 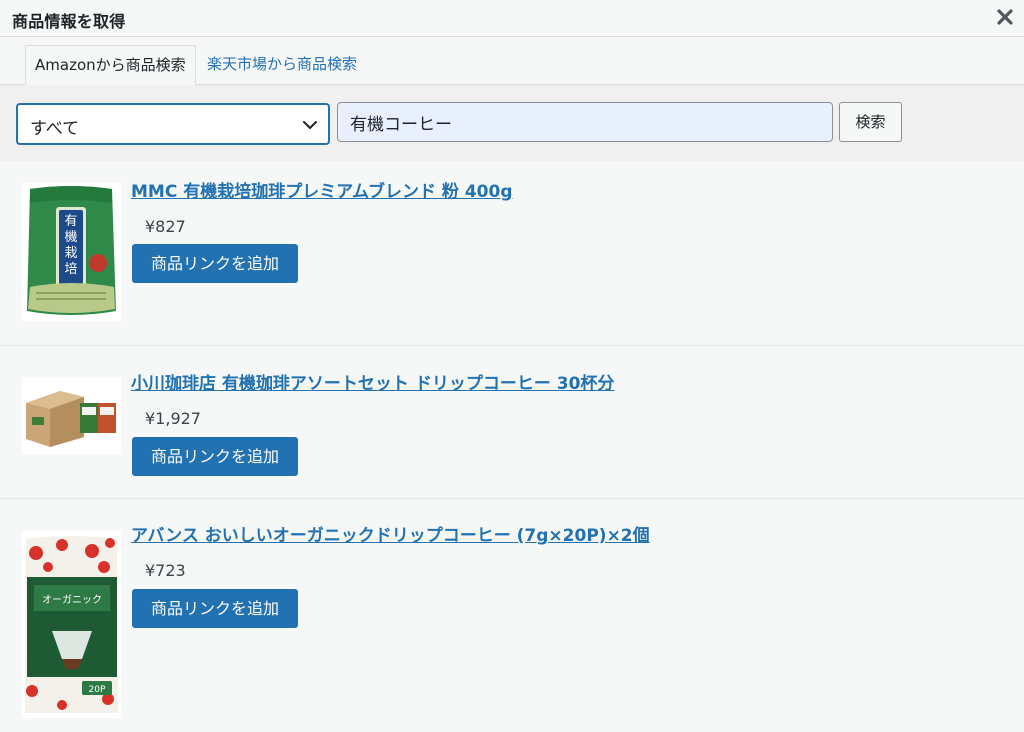 I want to click on search-button: 検索, so click(x=870, y=122).